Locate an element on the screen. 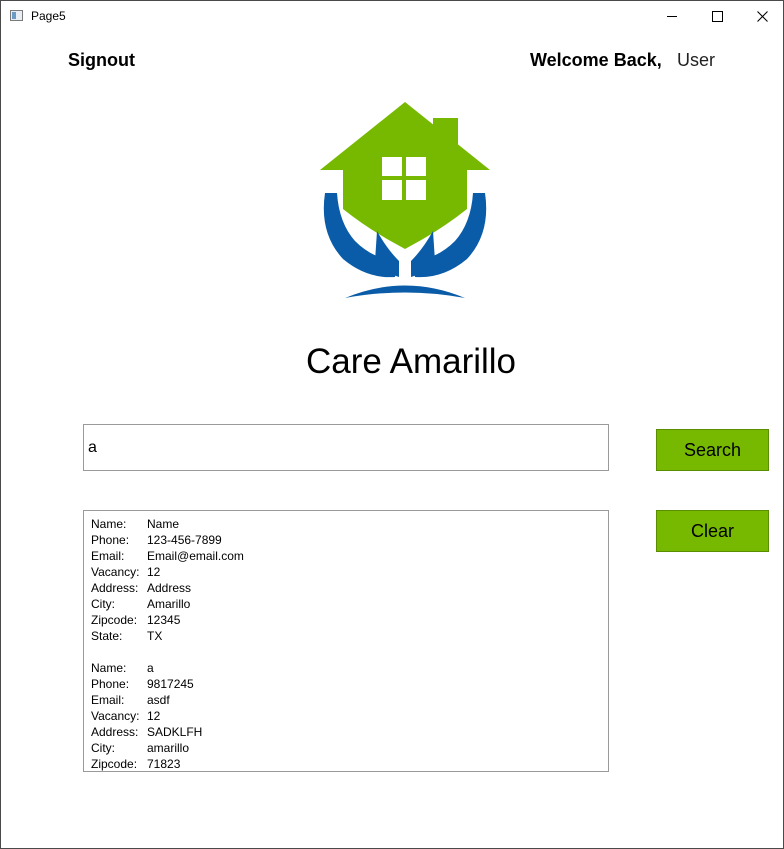 This screenshot has width=784, height=849. record-field: State: TX is located at coordinates (346, 636).